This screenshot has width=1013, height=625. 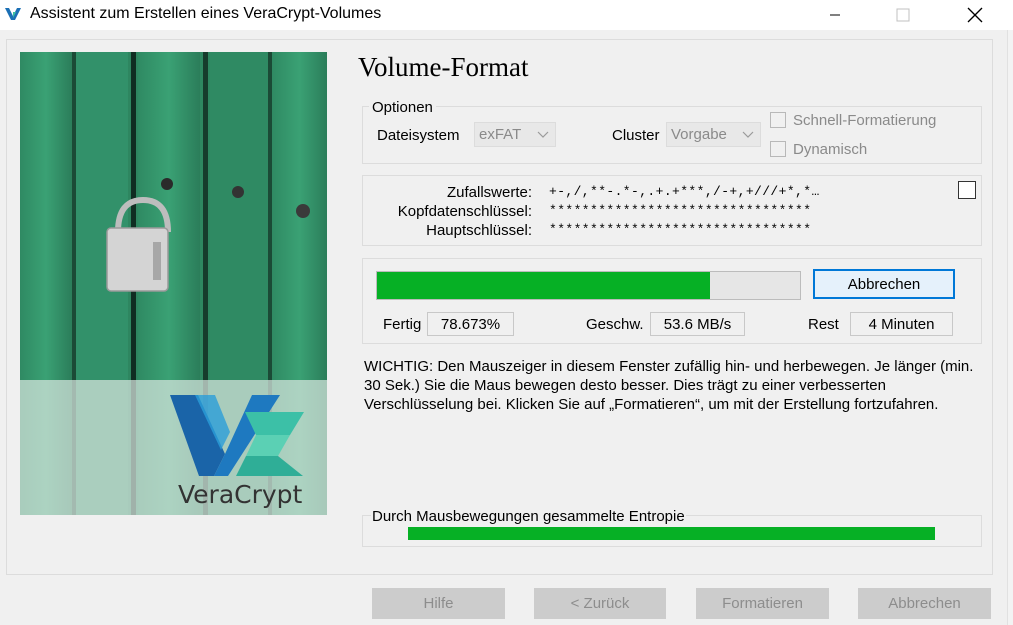 I want to click on minimize-button, so click(x=835, y=15).